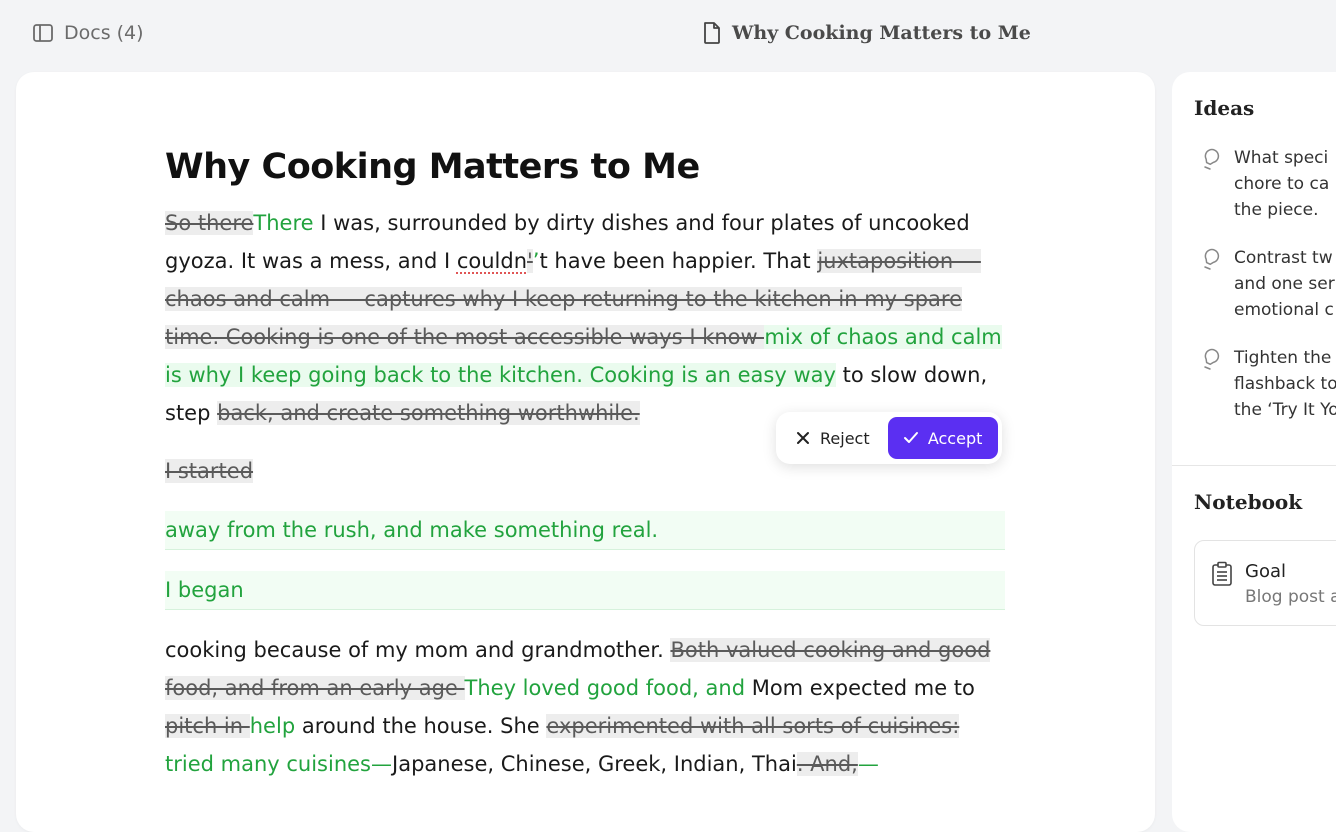 This screenshot has width=1336, height=832. Describe the element at coordinates (421, 726) in the screenshot. I see `text: around the house. She` at that location.